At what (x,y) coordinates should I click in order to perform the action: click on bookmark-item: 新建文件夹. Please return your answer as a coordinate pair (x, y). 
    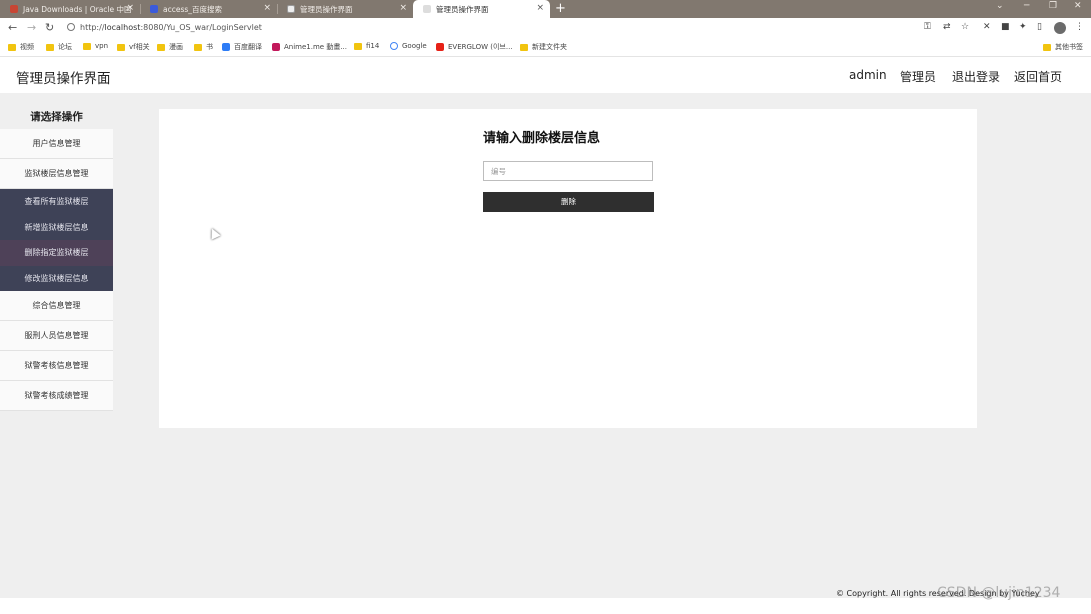
    Looking at the image, I should click on (543, 47).